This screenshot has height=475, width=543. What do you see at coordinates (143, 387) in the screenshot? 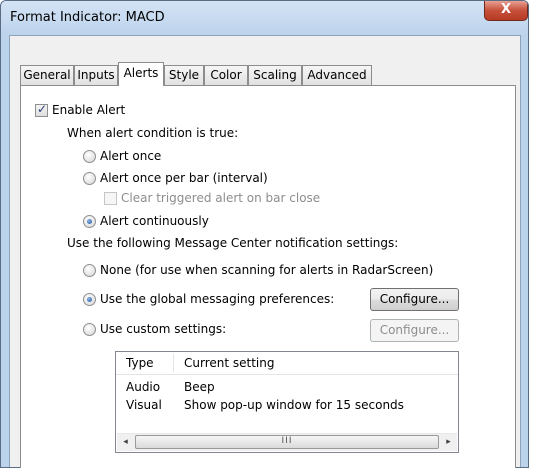
I see `row-type-cell: Audio` at bounding box center [143, 387].